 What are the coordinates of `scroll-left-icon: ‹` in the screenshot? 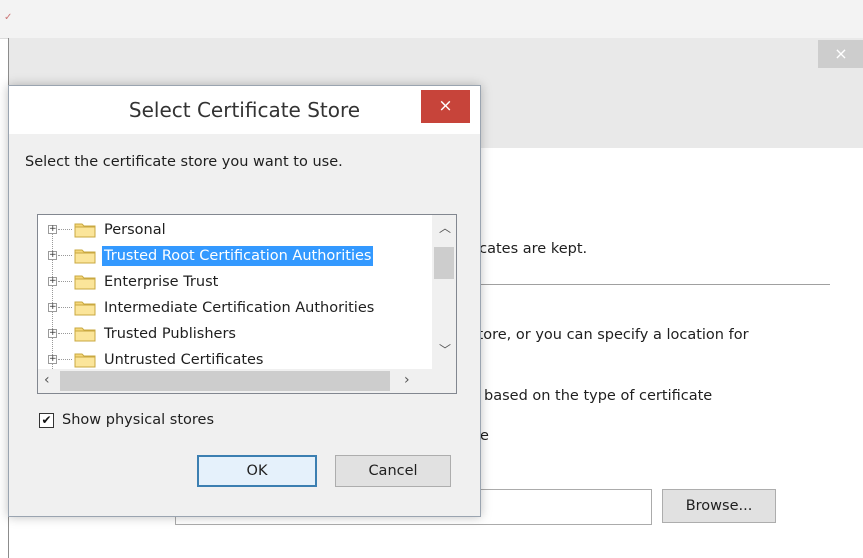 It's located at (47, 380).